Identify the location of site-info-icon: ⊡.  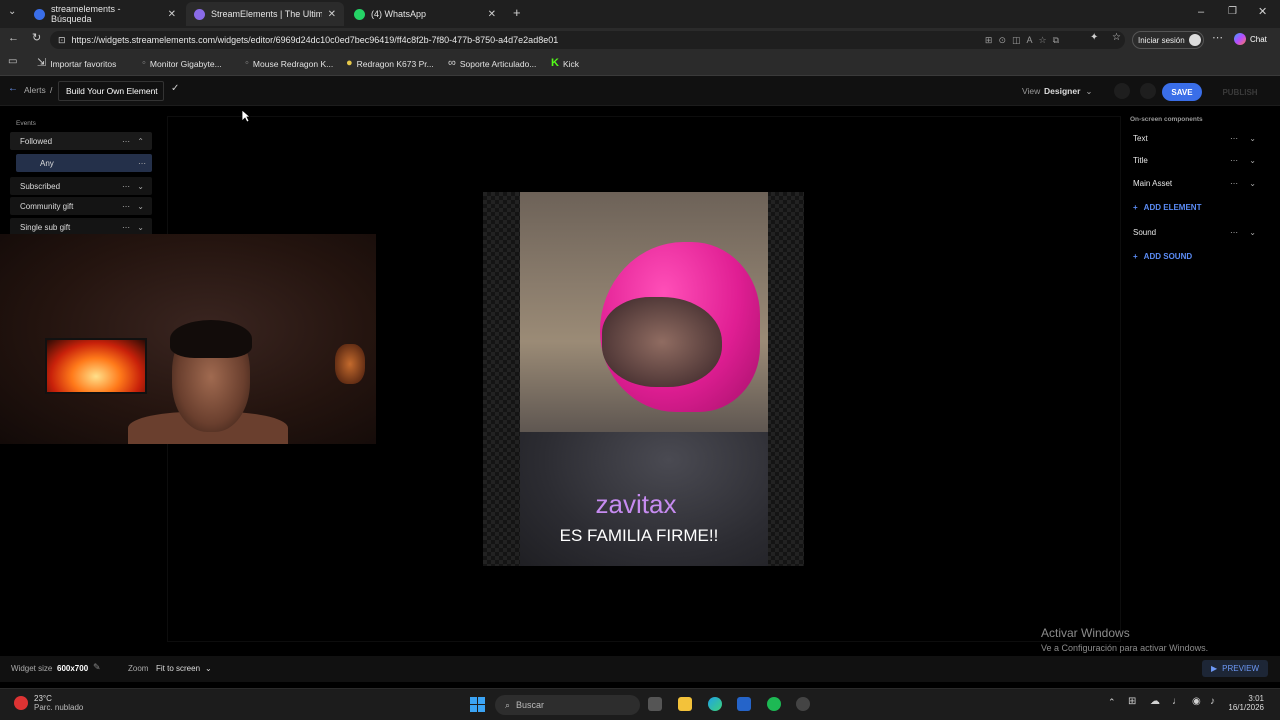
(62, 40).